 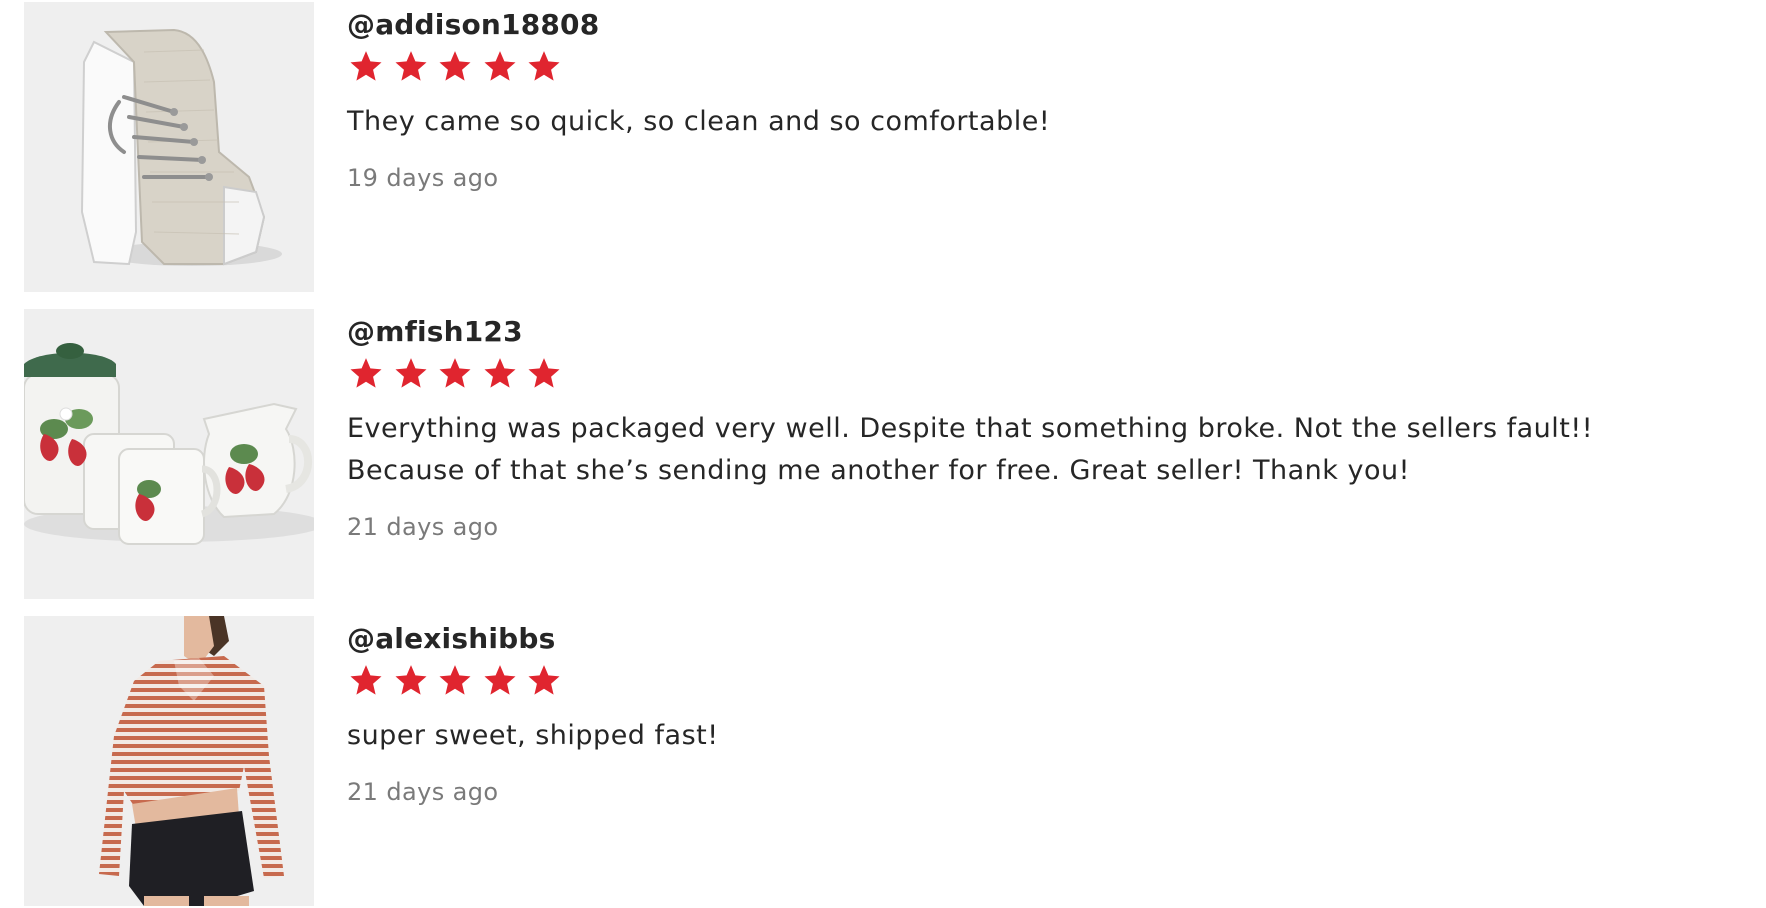 I want to click on review-text: super sweet, shipped fast!, so click(x=1047, y=736).